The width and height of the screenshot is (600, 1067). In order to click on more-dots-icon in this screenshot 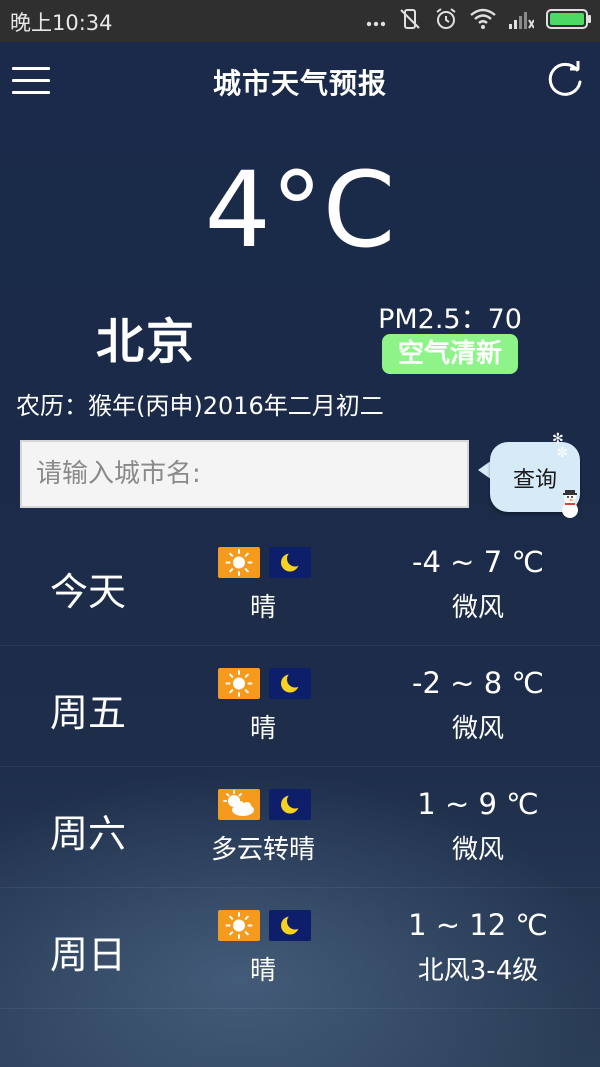, I will do `click(376, 21)`.